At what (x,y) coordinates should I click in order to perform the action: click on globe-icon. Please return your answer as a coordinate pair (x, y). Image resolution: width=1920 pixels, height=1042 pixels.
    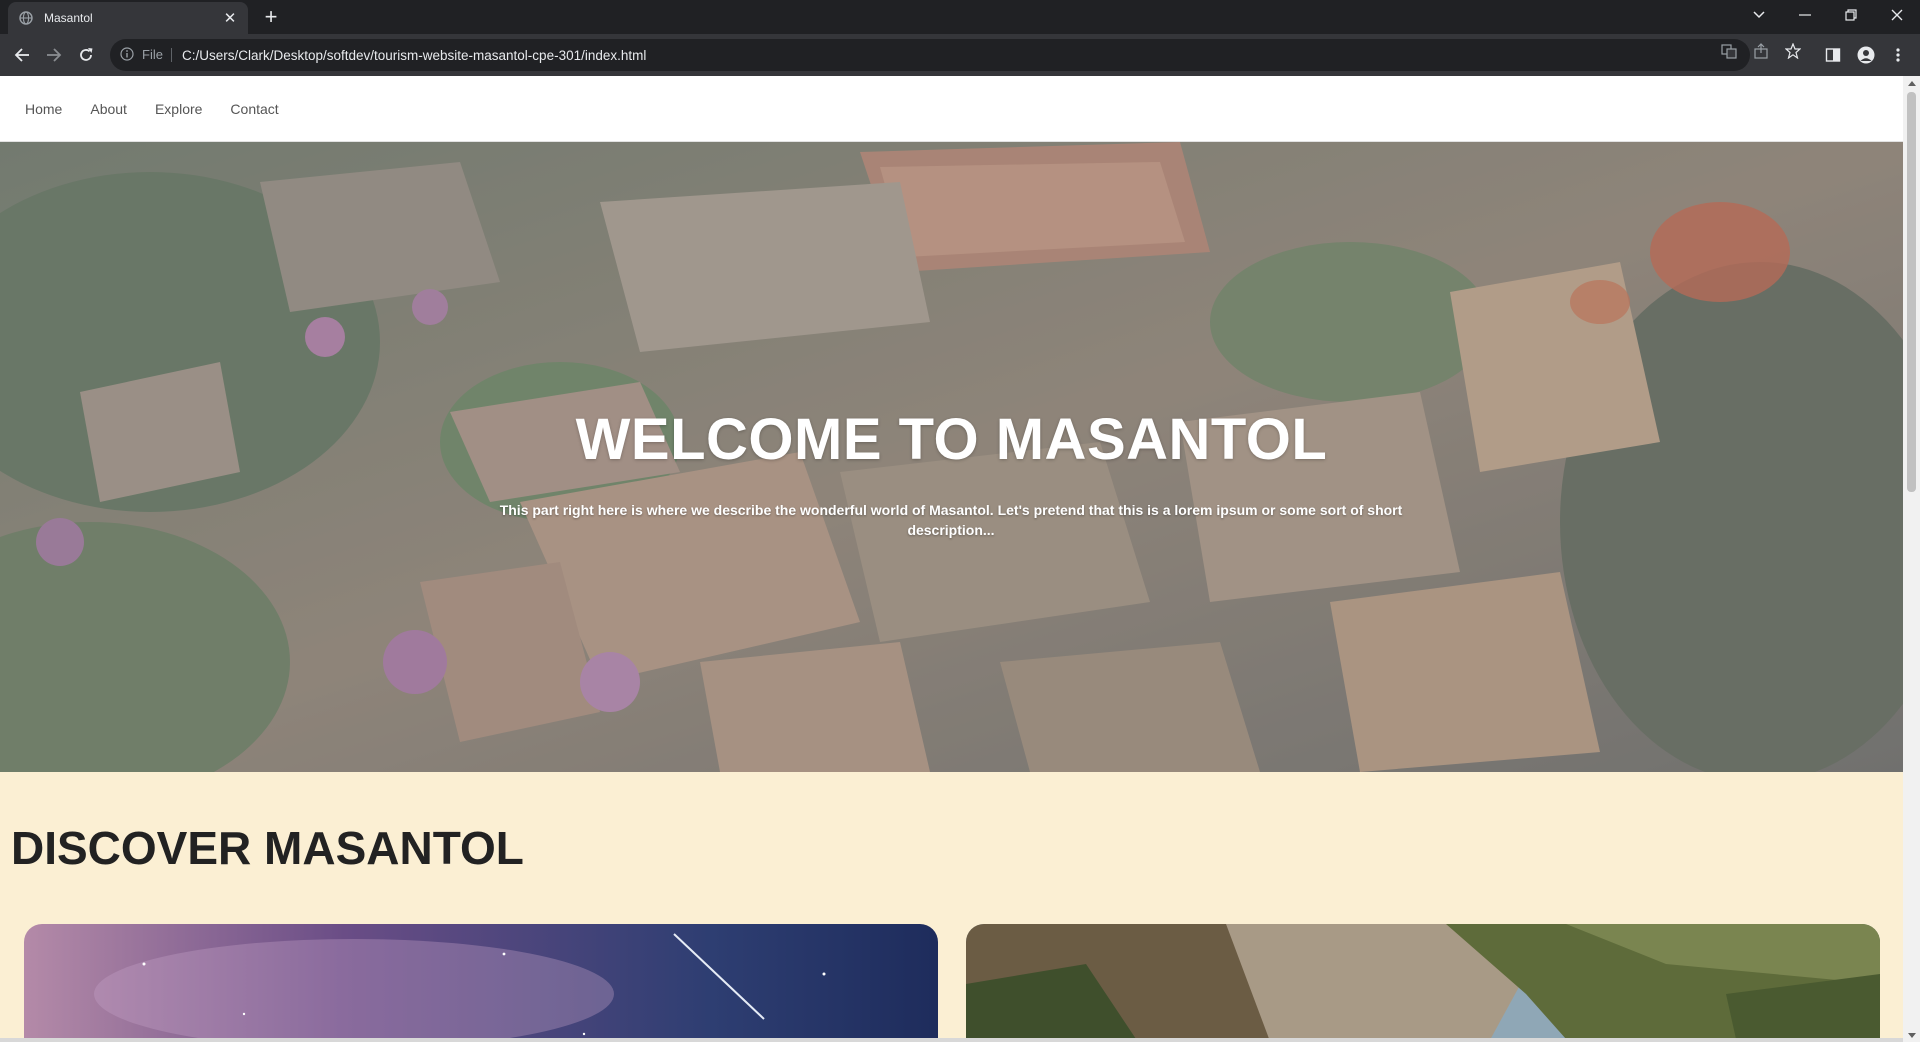
    Looking at the image, I should click on (26, 18).